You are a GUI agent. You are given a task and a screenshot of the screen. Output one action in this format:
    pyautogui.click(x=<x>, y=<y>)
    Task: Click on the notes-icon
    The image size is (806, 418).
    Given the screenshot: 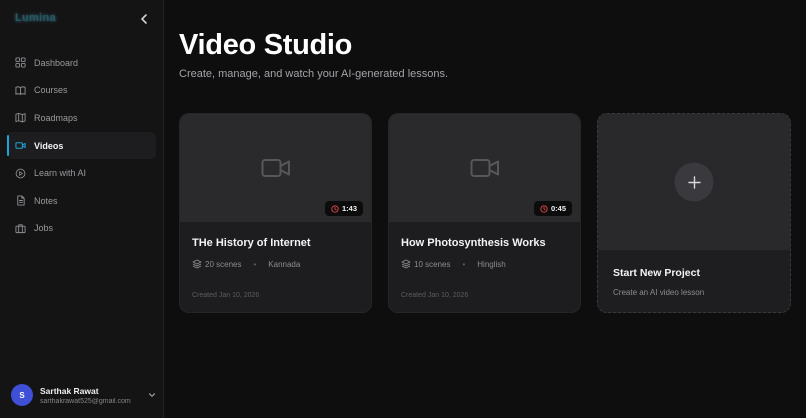 What is the action you would take?
    pyautogui.click(x=21, y=200)
    